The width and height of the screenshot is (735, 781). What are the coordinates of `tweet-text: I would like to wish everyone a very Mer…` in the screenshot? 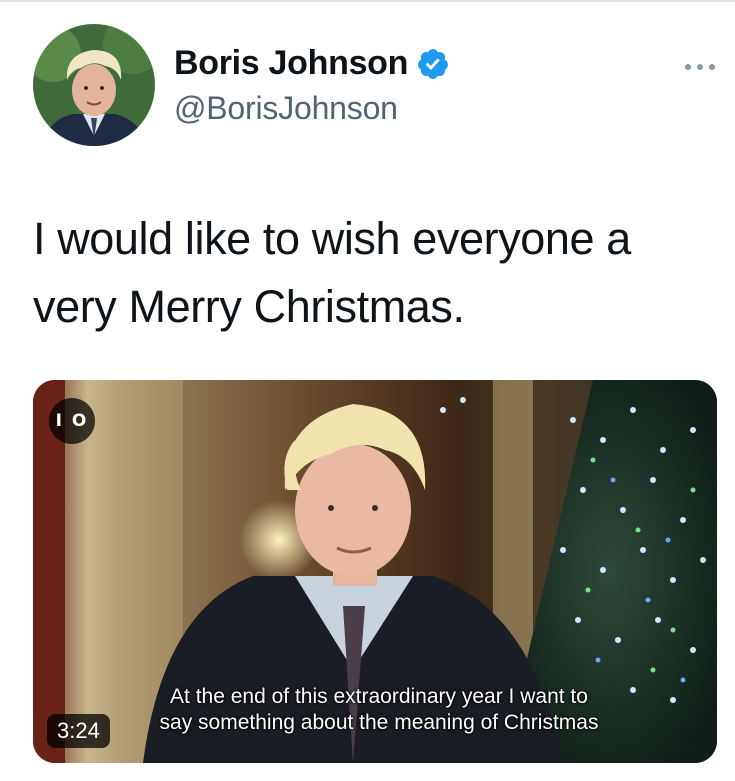 It's located at (332, 272).